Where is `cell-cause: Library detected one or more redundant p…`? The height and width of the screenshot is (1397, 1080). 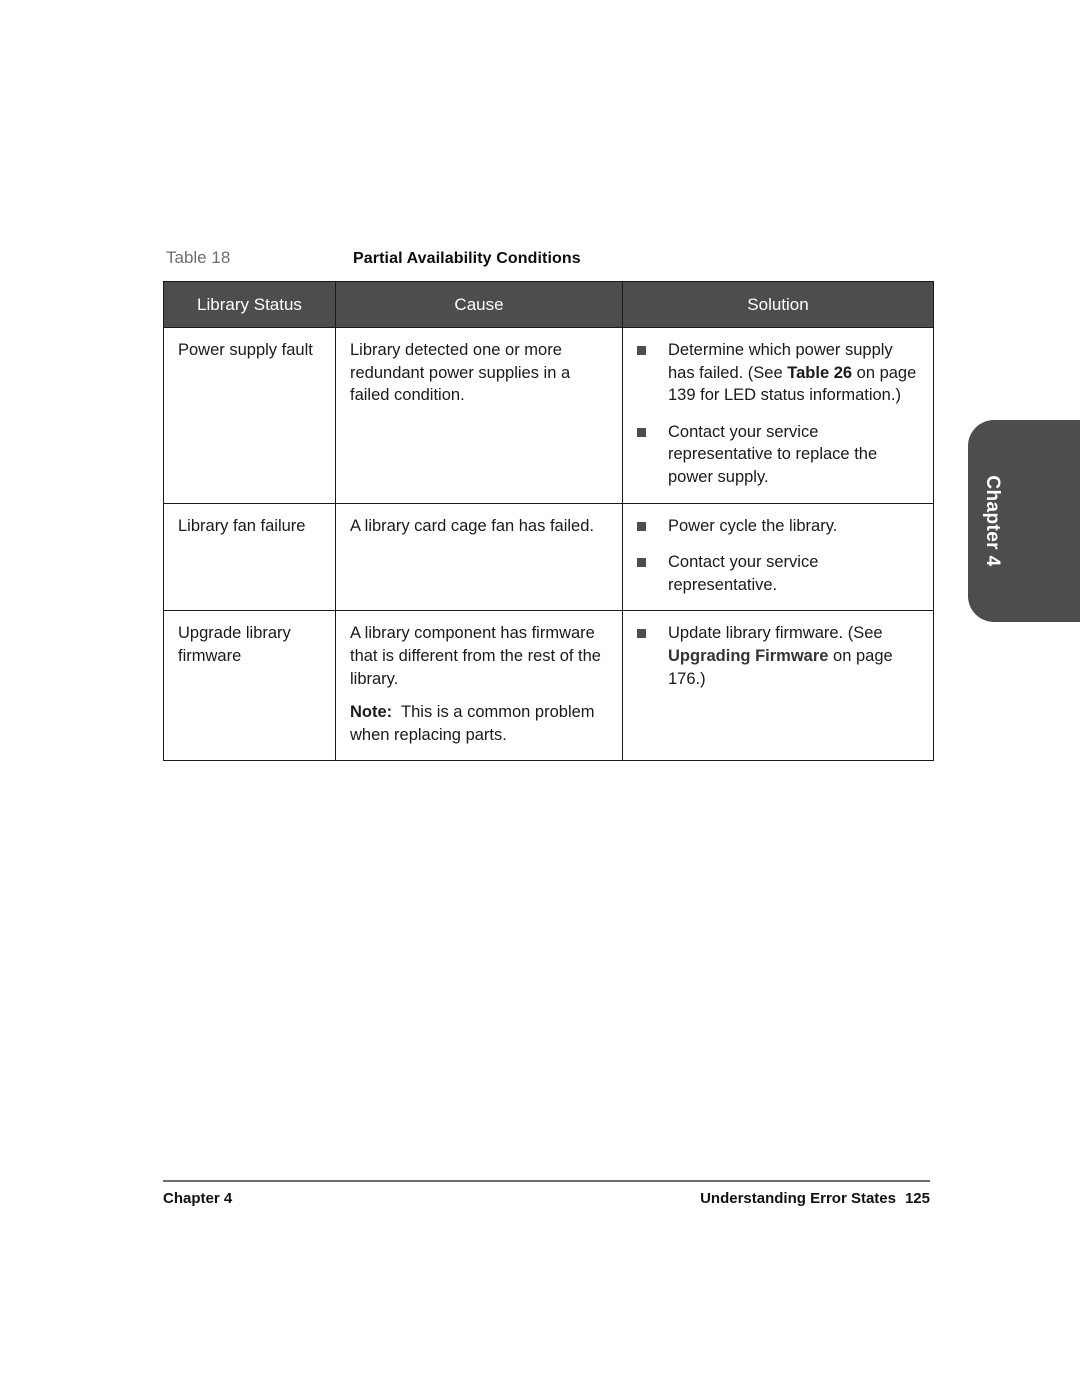
cell-cause: Library detected one or more redundant p… is located at coordinates (479, 415).